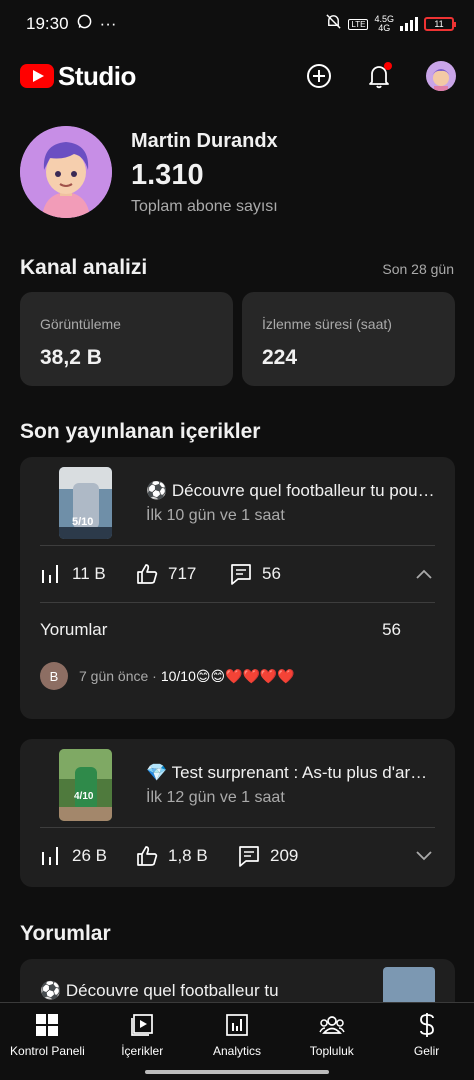 The height and width of the screenshot is (1080, 474). I want to click on notification-badge, so click(388, 66).